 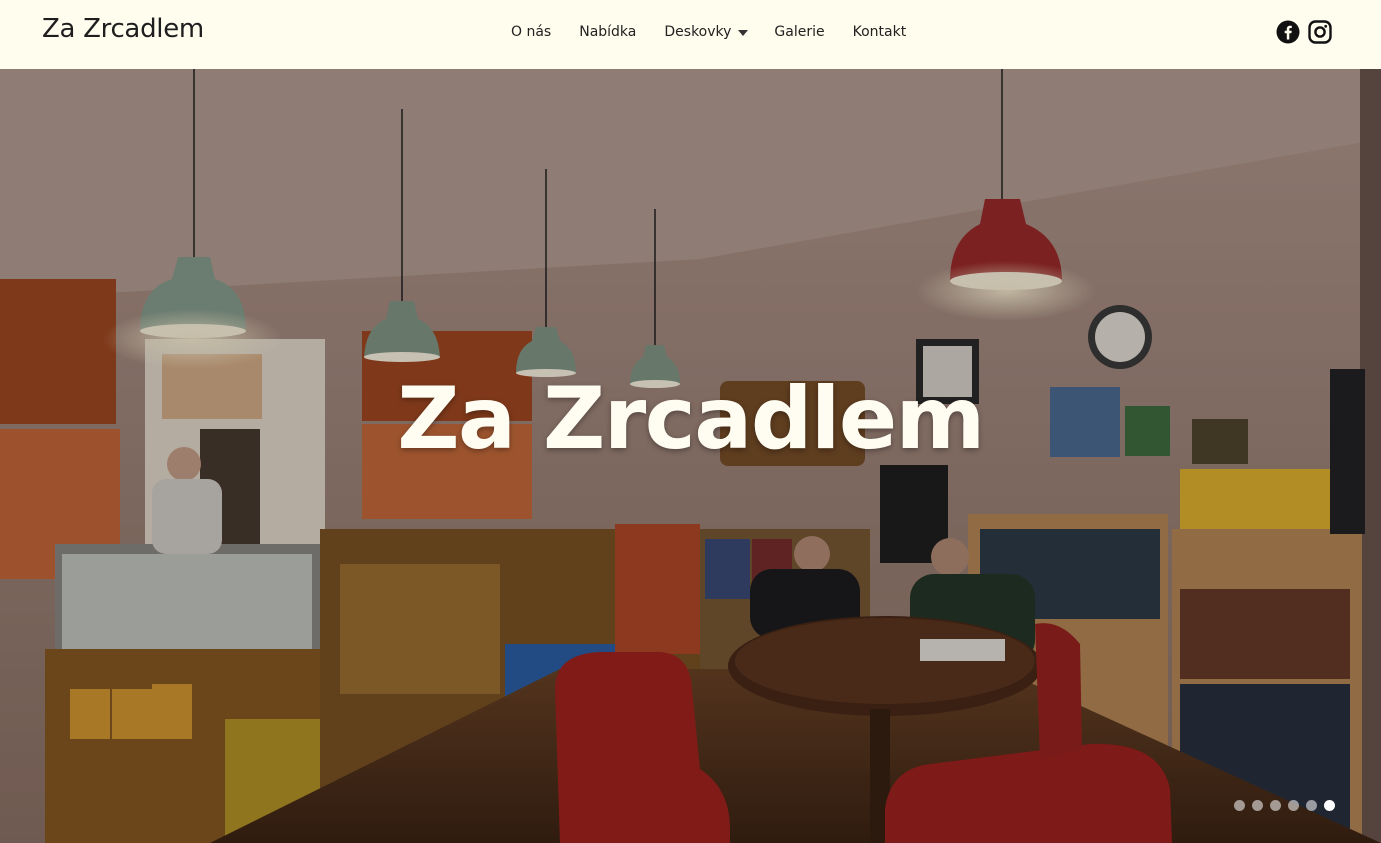 I want to click on nav-item-deskovky: Deskovky, so click(x=697, y=32).